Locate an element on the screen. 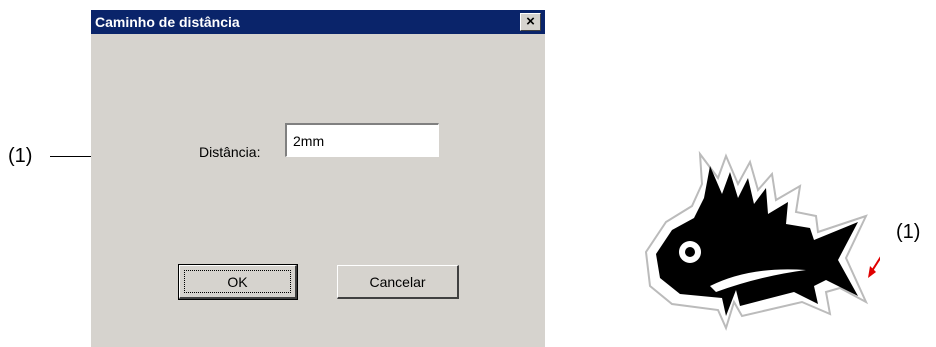 The width and height of the screenshot is (936, 347). fish-pupil is located at coordinates (690, 252).